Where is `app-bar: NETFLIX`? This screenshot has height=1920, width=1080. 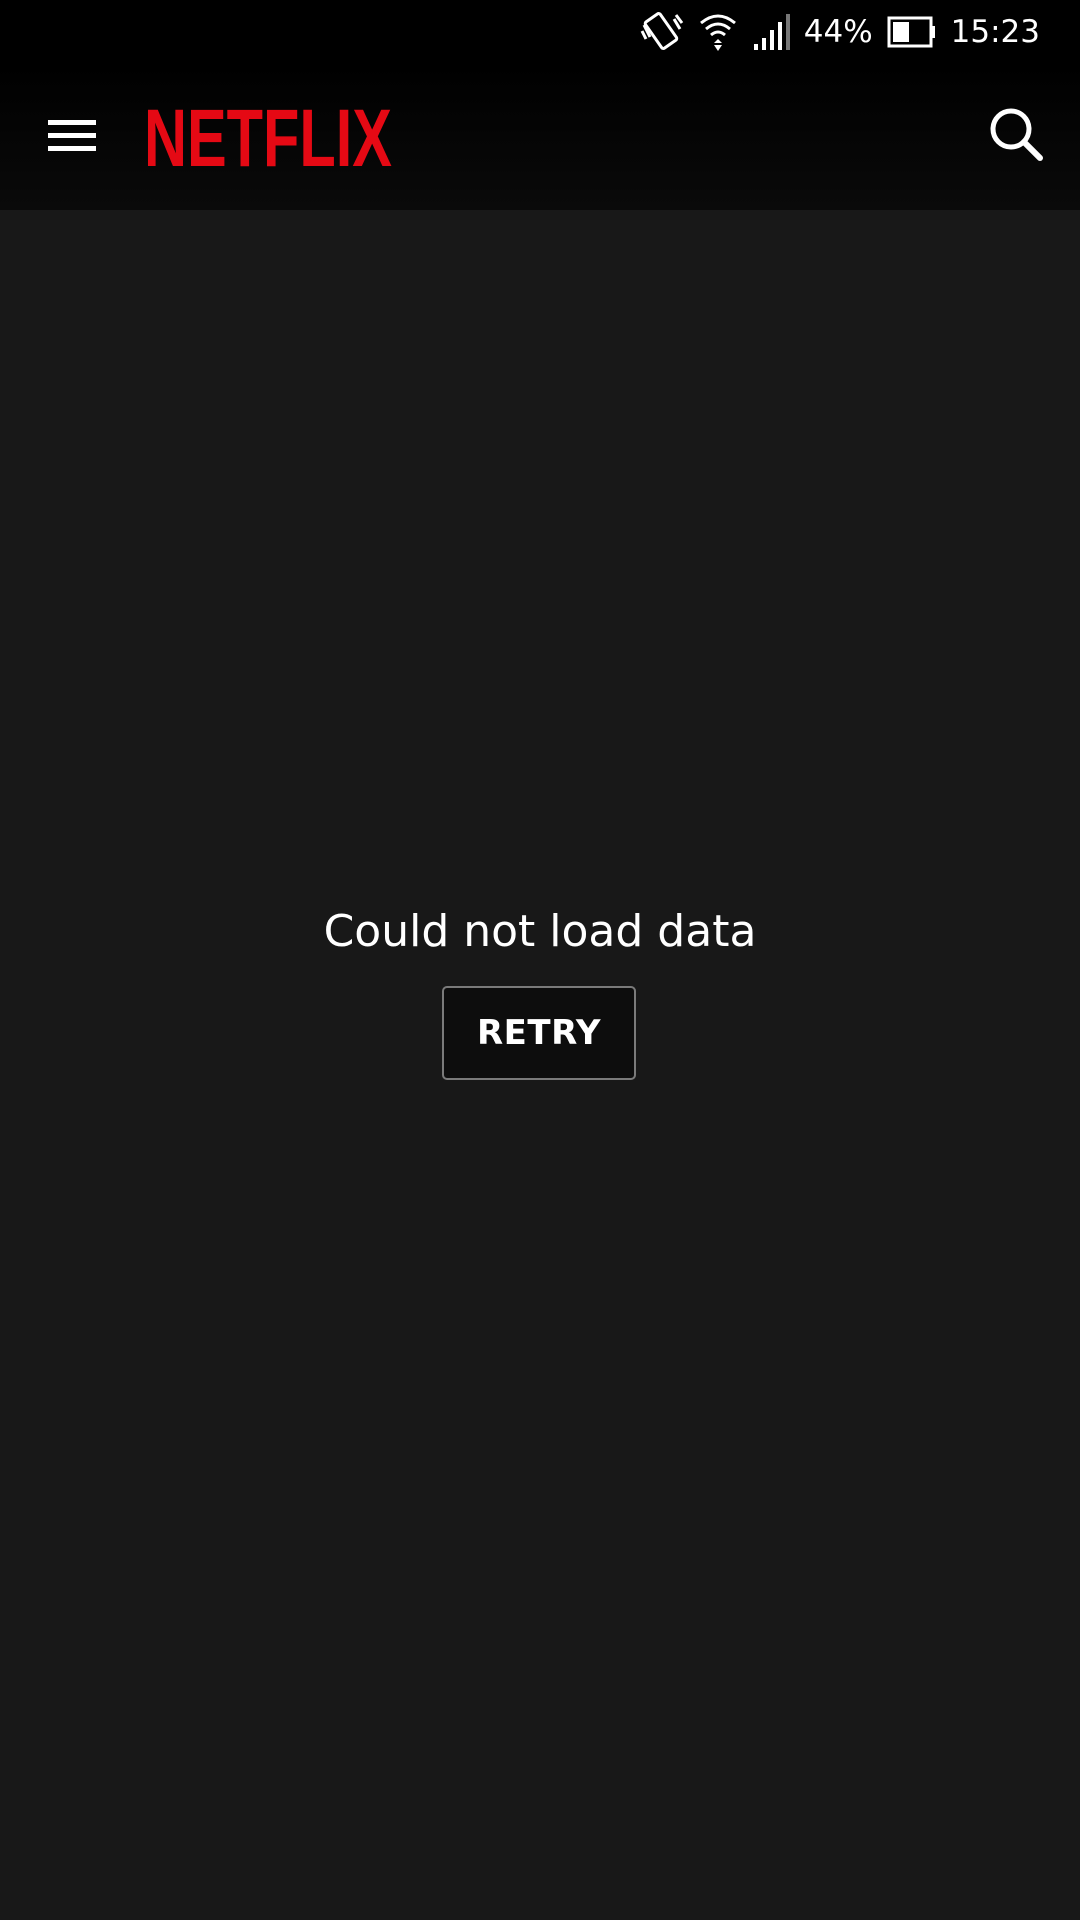 app-bar: NETFLIX is located at coordinates (540, 137).